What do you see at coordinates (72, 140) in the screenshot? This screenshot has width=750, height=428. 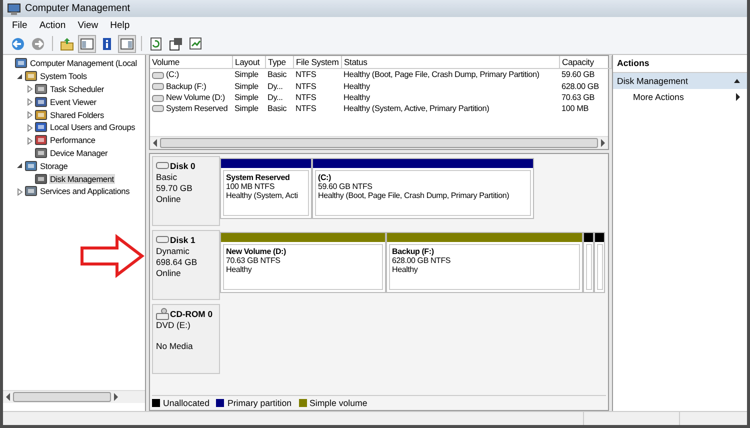 I see `tree-item: Performance` at bounding box center [72, 140].